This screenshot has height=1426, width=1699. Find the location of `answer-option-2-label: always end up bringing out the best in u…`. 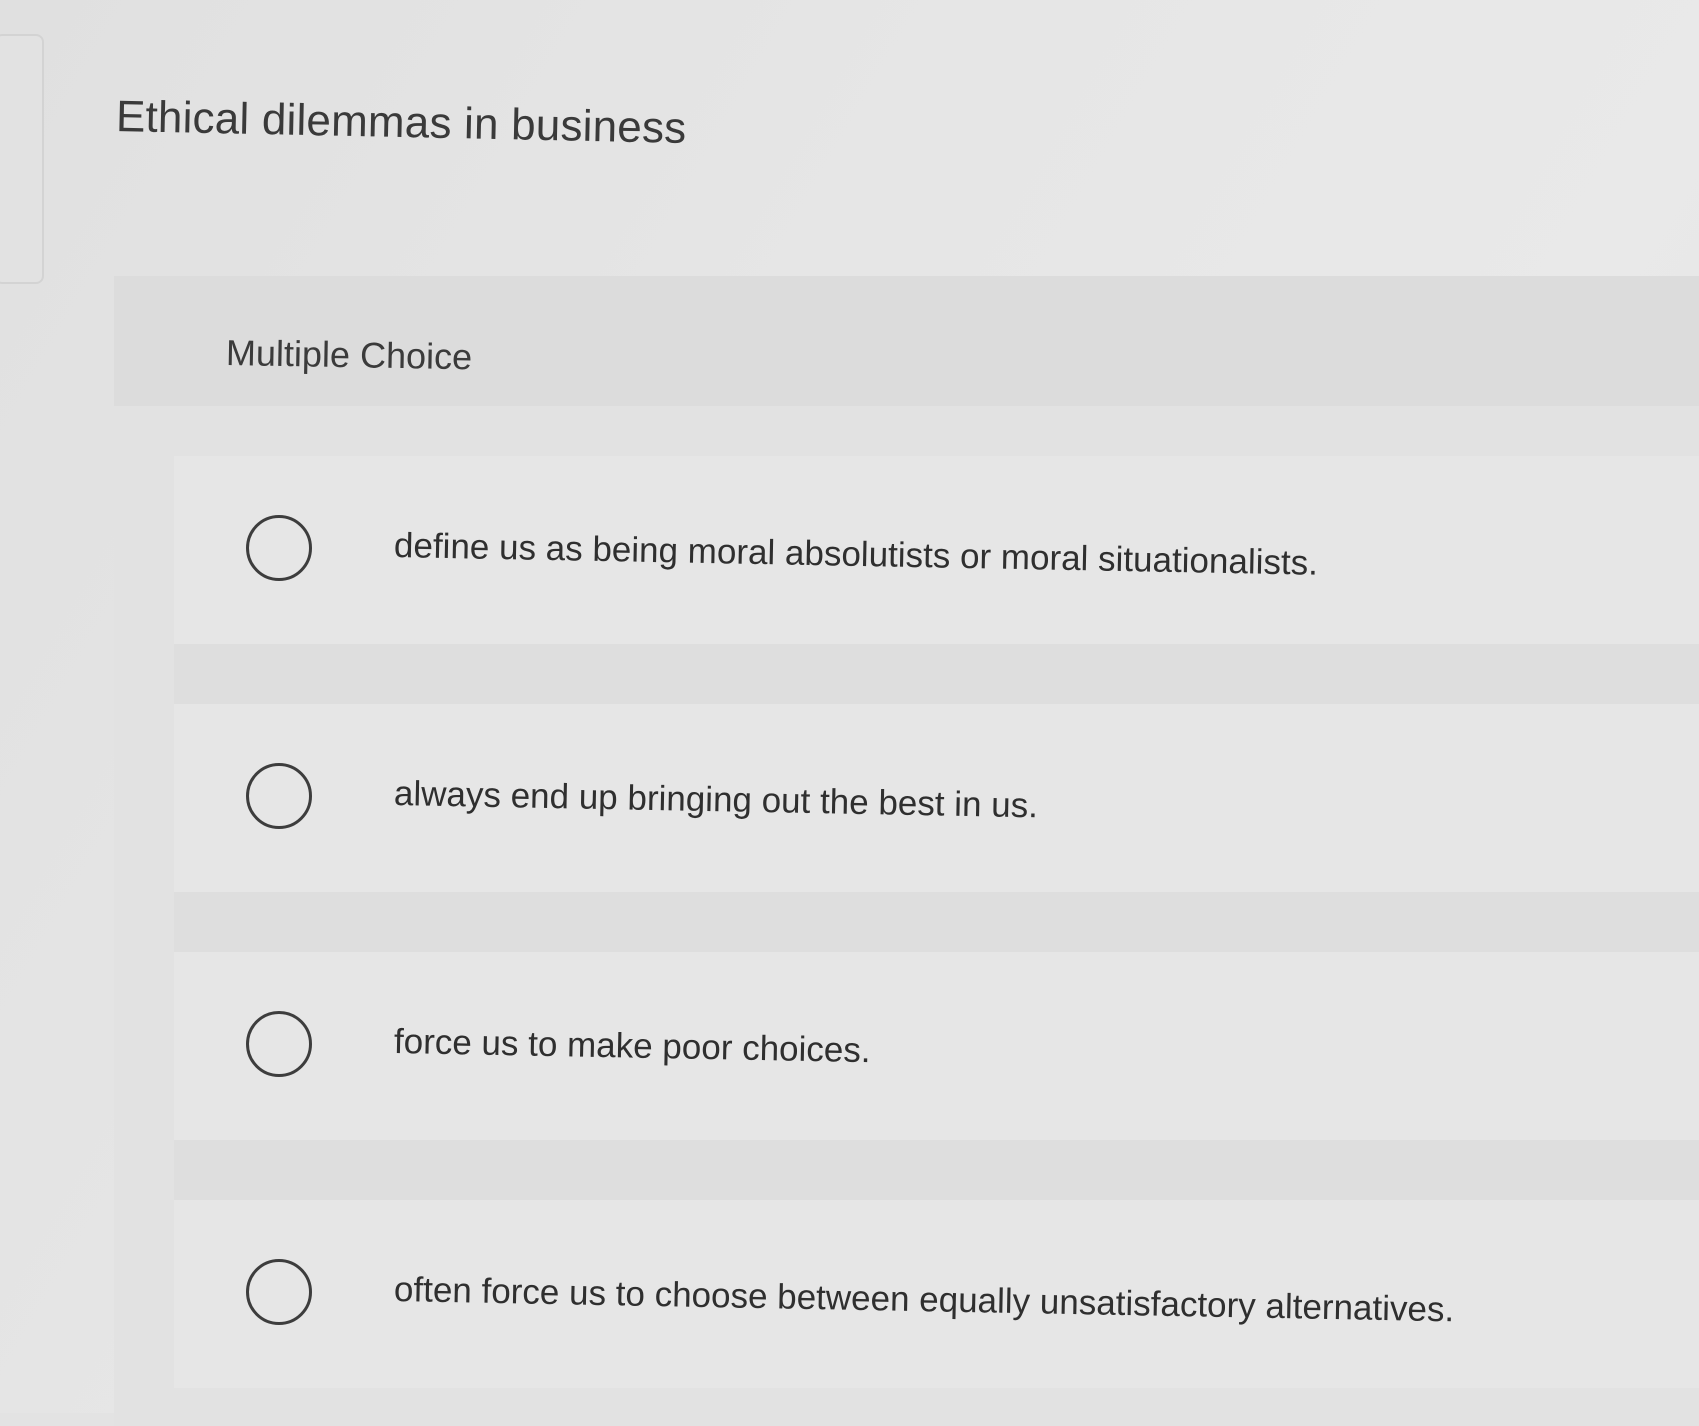

answer-option-2-label: always end up bringing out the best in u… is located at coordinates (716, 800).